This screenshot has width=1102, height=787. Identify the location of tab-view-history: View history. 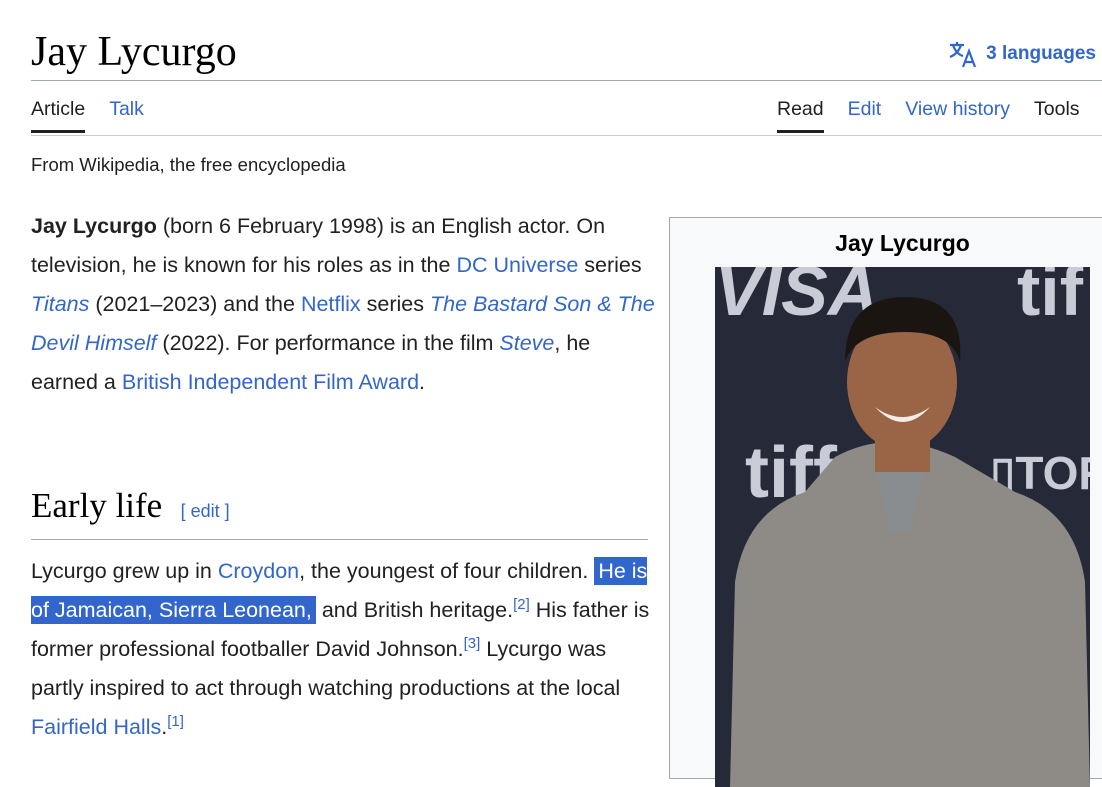
(957, 115).